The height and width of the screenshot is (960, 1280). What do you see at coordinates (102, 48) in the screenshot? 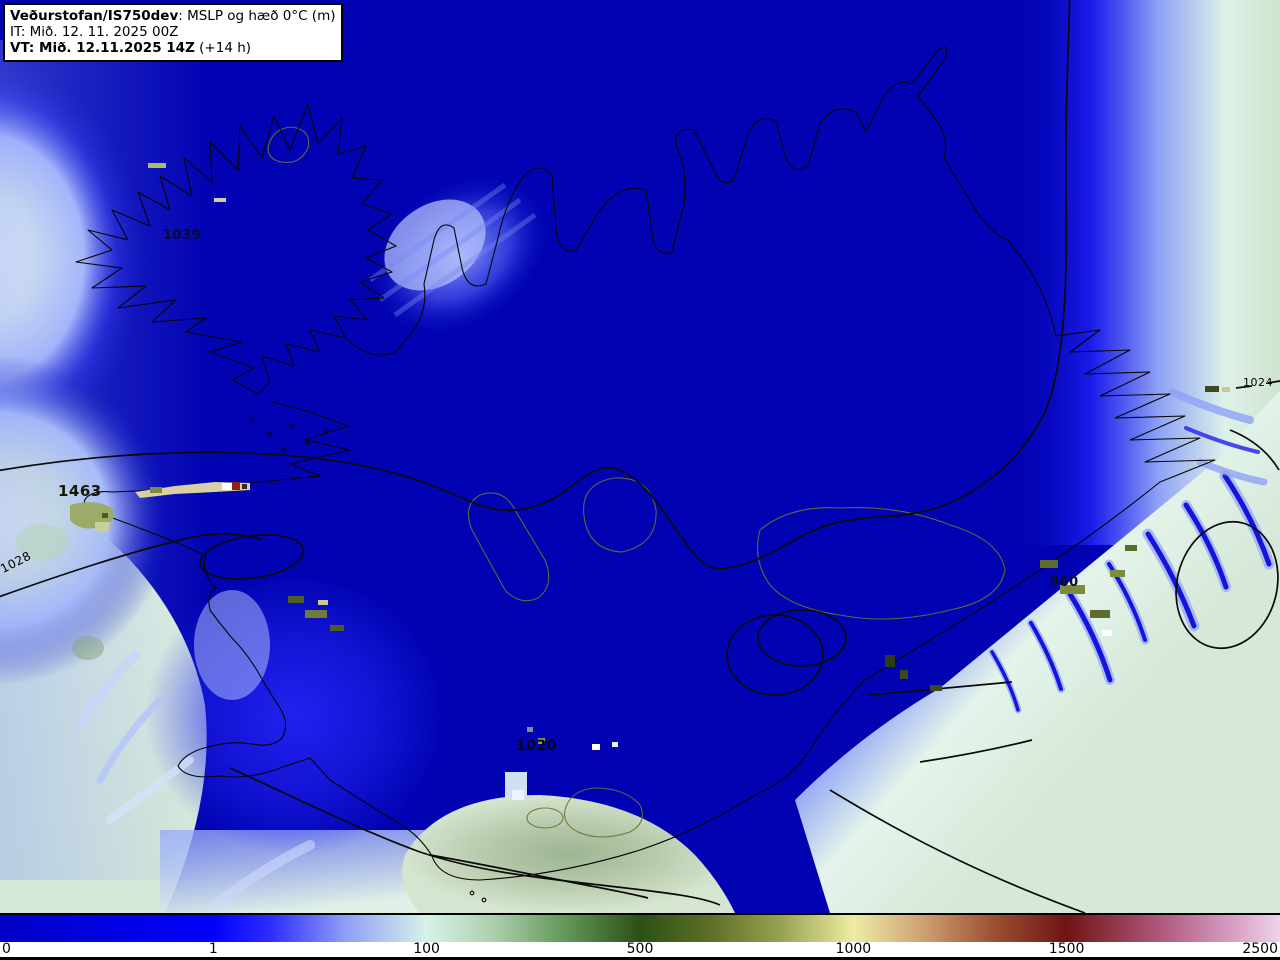
I see `valid-time: VT: Mið. 12.11.2025 14Z` at bounding box center [102, 48].